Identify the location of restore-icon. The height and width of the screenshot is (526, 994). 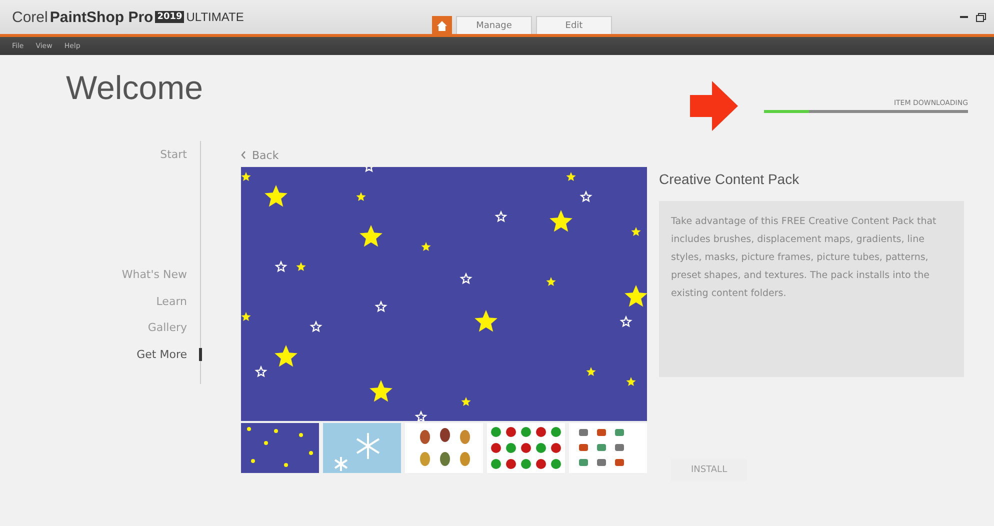
(981, 17).